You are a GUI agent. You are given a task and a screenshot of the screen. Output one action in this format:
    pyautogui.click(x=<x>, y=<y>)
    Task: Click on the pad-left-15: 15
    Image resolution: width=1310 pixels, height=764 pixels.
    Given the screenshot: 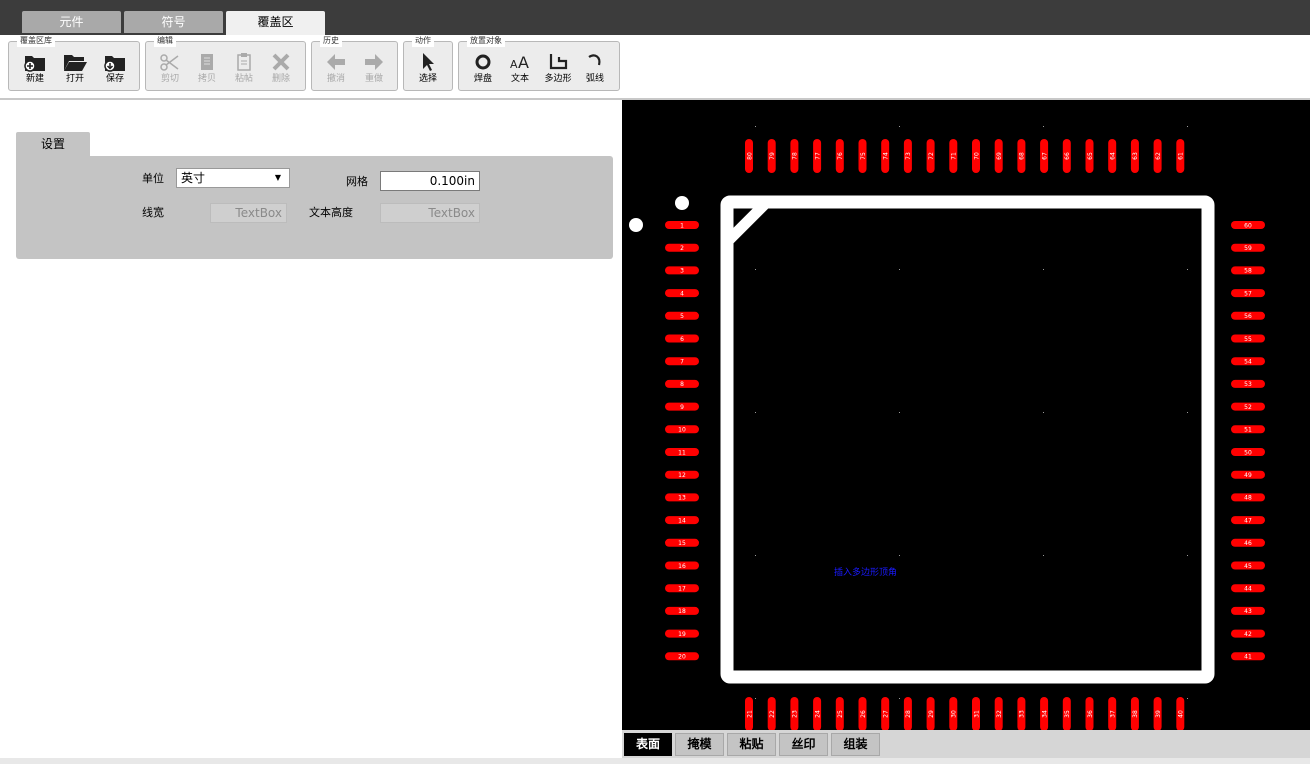 What is the action you would take?
    pyautogui.click(x=682, y=542)
    